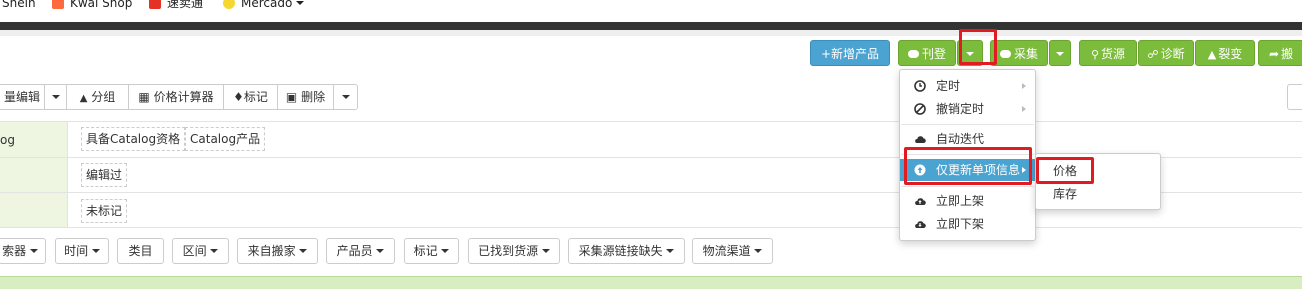 The image size is (1302, 289). Describe the element at coordinates (144, 97) in the screenshot. I see `table-icon: ▦` at that location.